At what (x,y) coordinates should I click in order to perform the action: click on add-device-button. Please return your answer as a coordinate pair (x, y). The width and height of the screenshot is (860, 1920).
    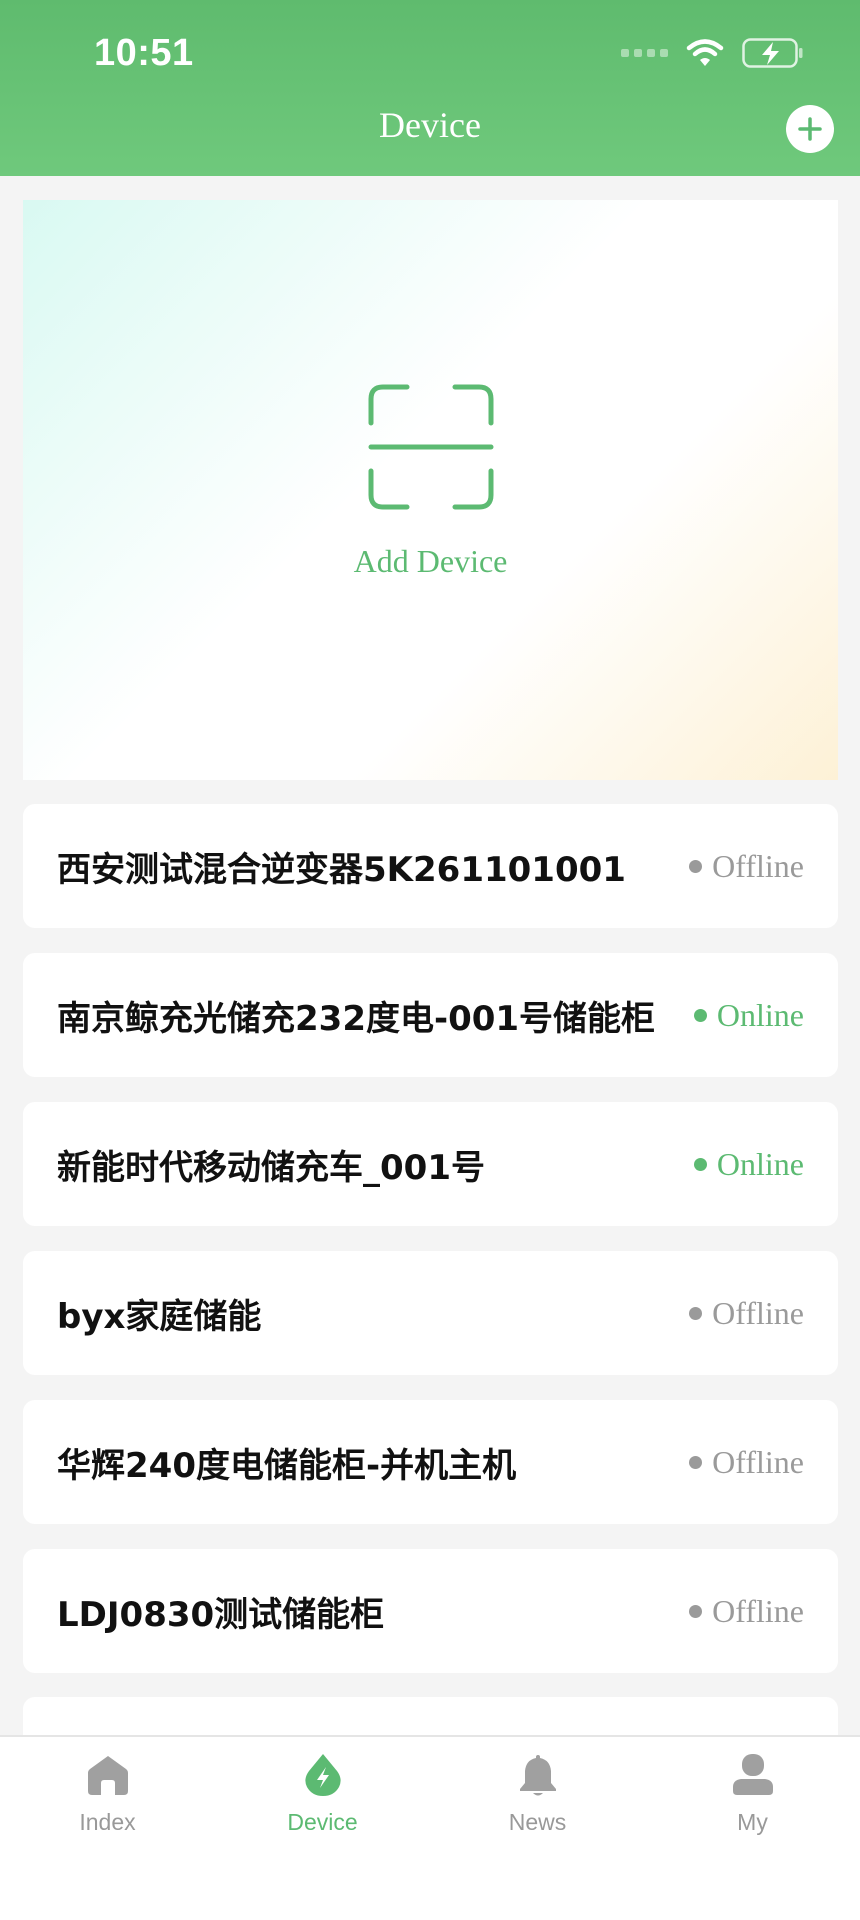
    Looking at the image, I should click on (810, 129).